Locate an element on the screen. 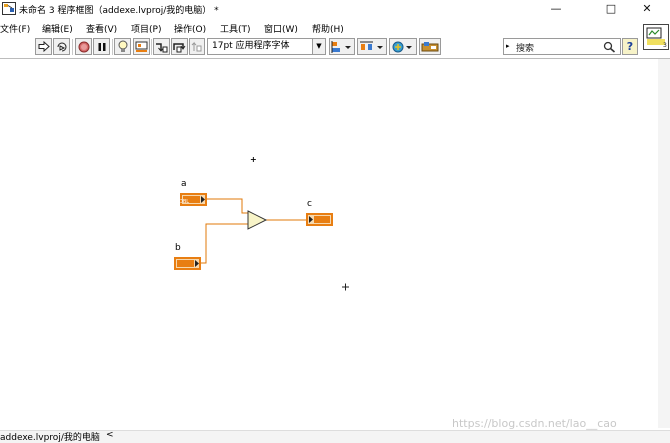 The width and height of the screenshot is (670, 443). reorder-button is located at coordinates (403, 46).